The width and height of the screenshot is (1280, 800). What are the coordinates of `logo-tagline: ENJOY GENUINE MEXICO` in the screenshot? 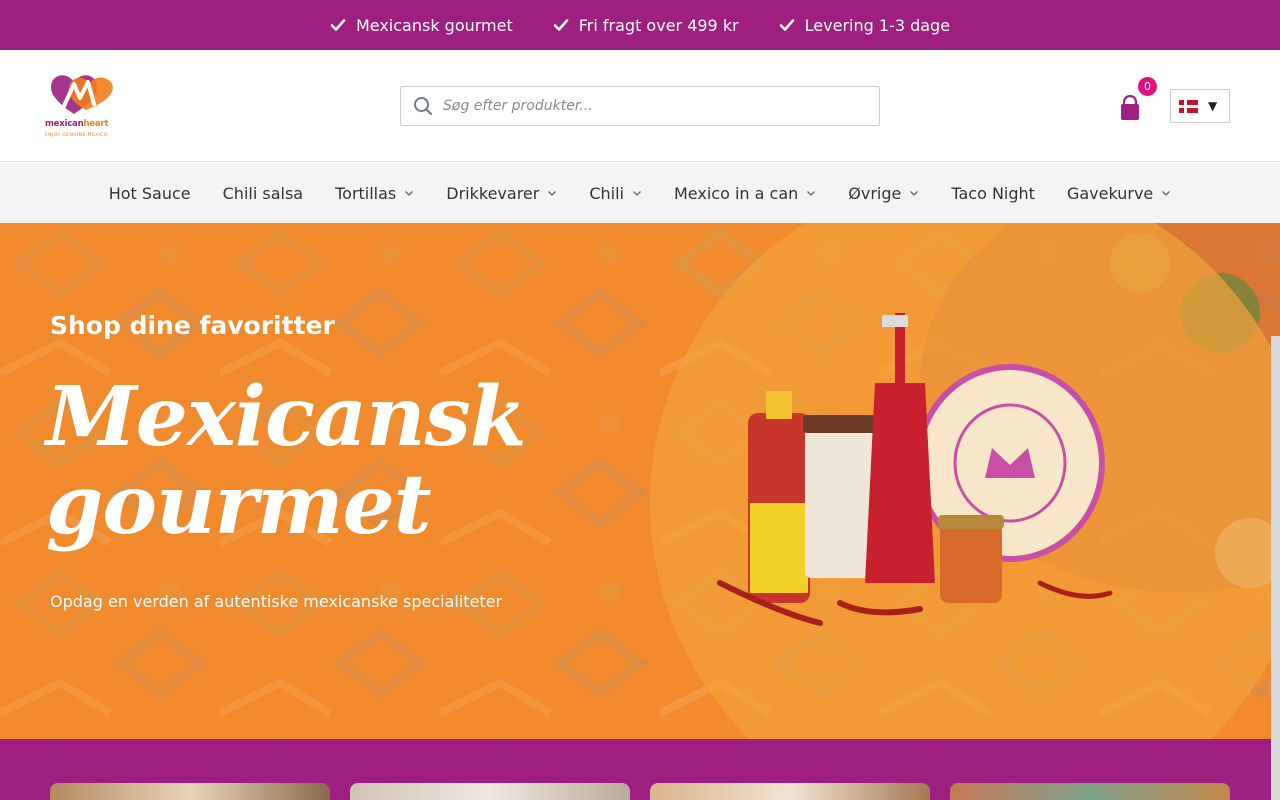 It's located at (76, 135).